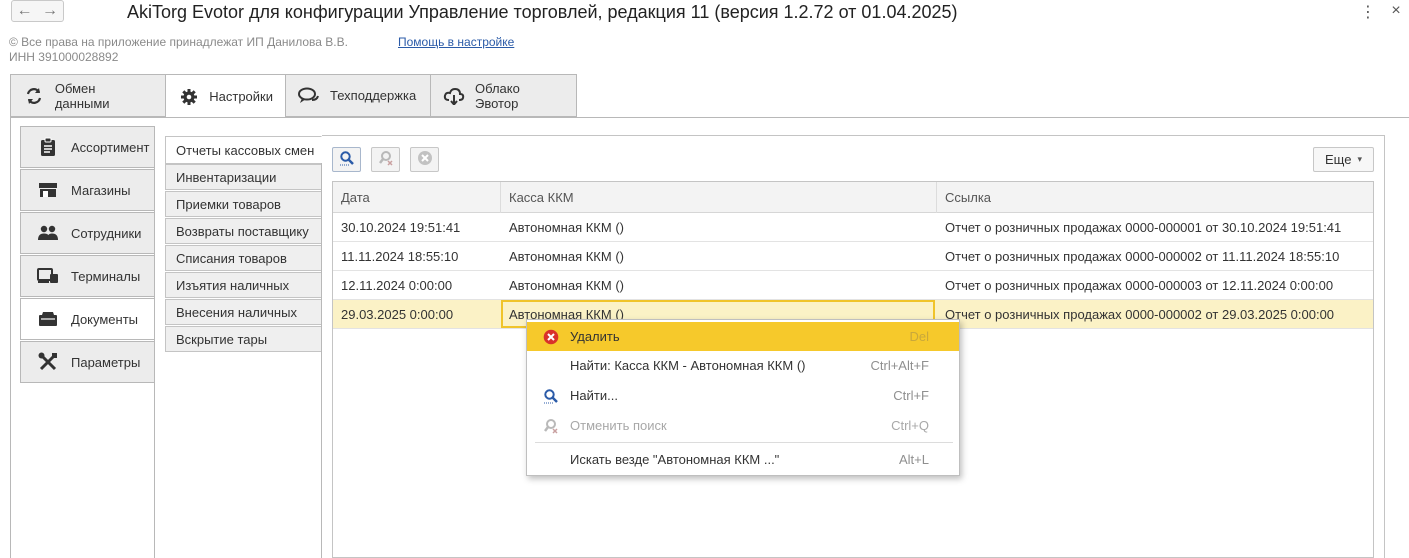  I want to click on tab-data-exchange: Обмен данными, so click(88, 95).